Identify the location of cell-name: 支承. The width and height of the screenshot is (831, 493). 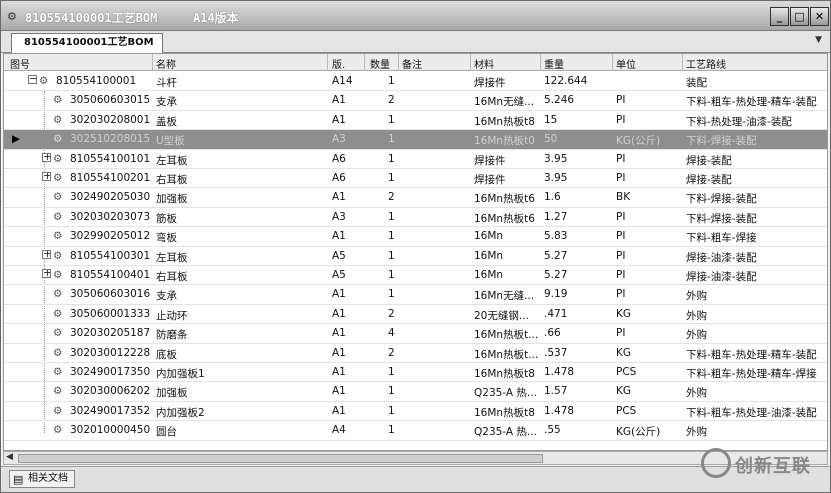
(166, 102).